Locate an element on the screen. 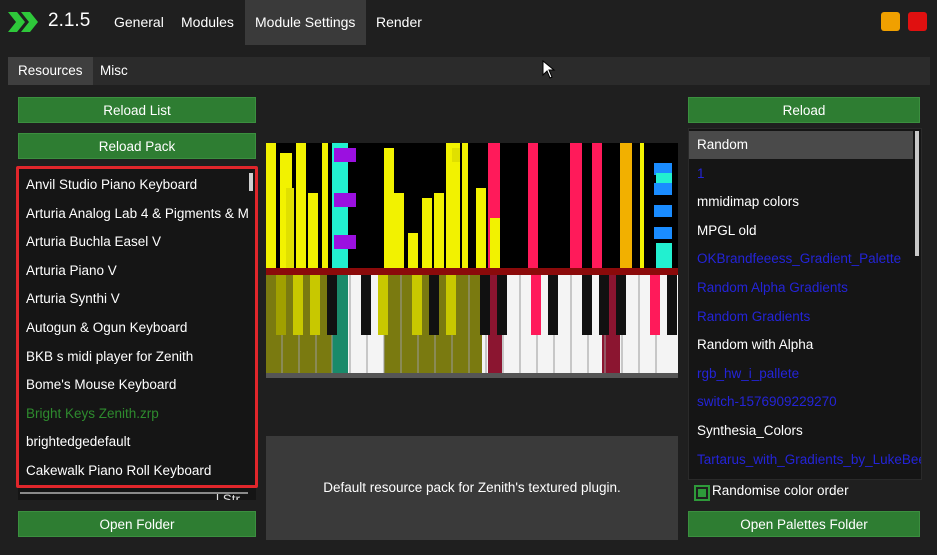 The width and height of the screenshot is (937, 555). falling-notes is located at coordinates (469, 205).